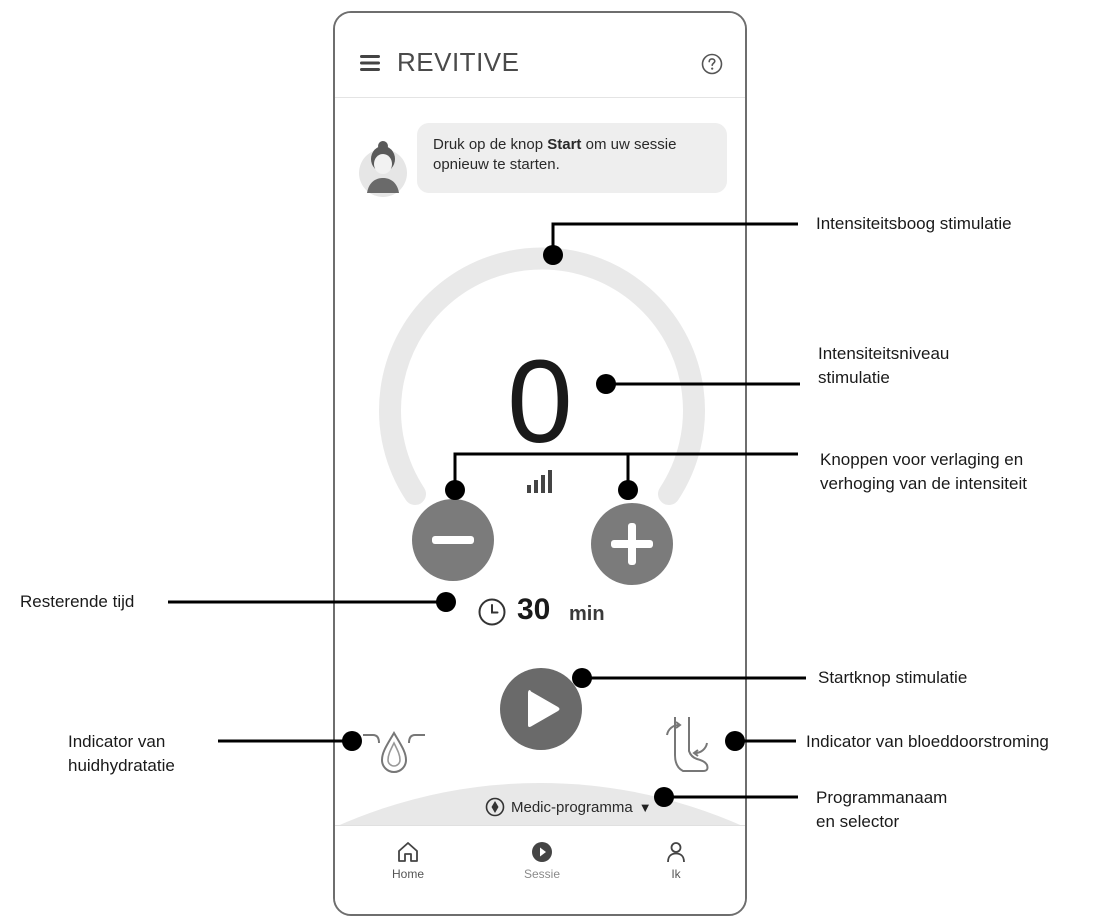 Image resolution: width=1104 pixels, height=916 pixels. I want to click on callout-program-line1: Programmanaam, so click(882, 797).